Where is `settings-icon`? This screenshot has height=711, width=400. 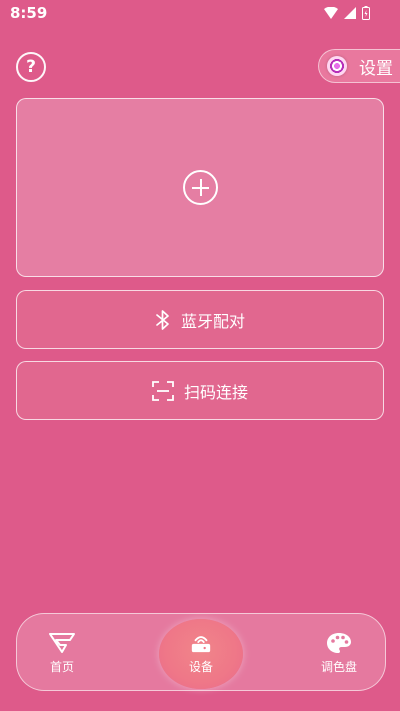 settings-icon is located at coordinates (337, 66).